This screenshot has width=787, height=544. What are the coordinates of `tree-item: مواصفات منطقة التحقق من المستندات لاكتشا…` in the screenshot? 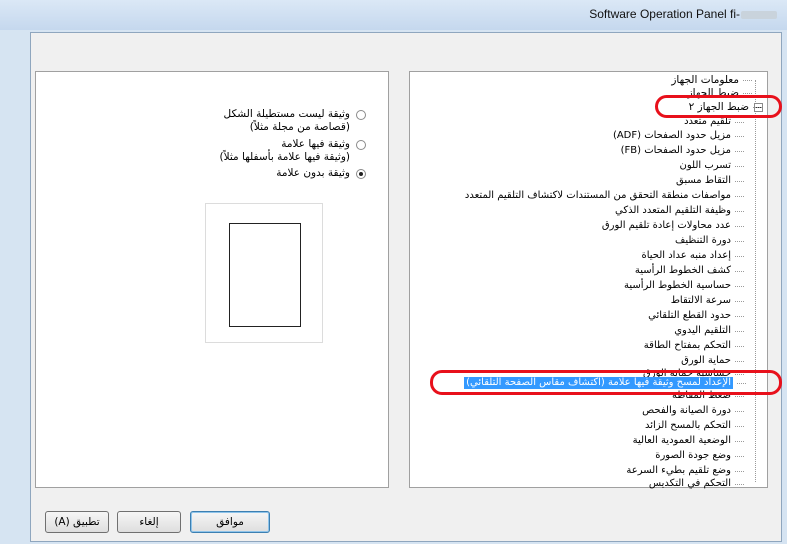 It's located at (605, 196).